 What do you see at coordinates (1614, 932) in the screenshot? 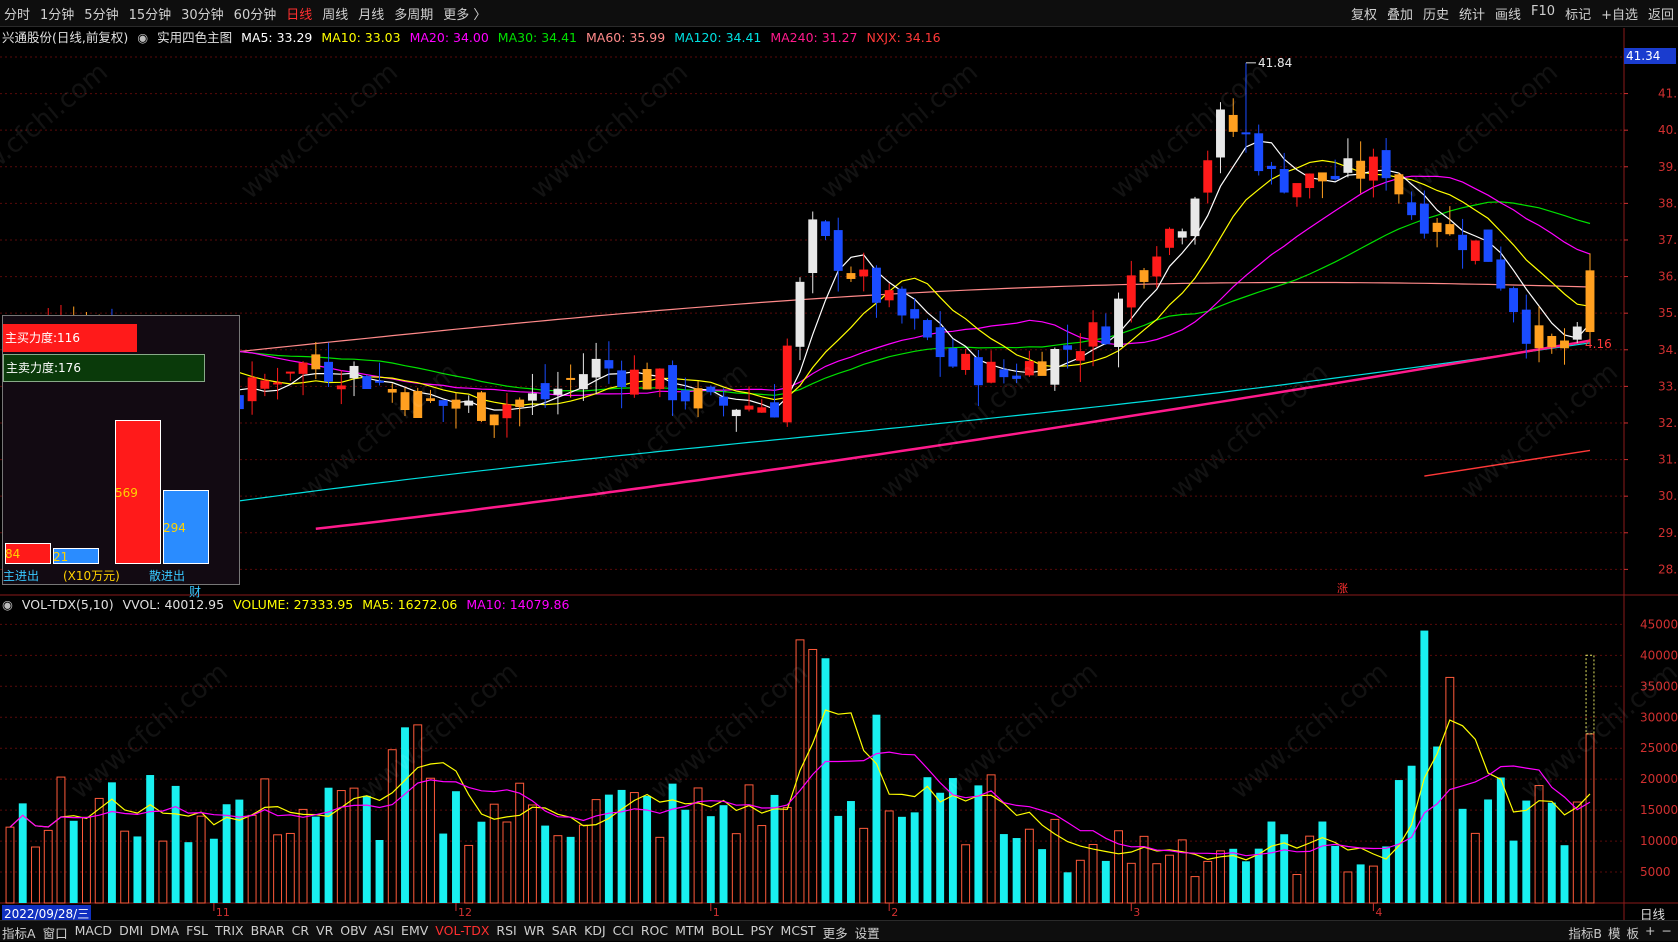
I see `indicator-right-1: 模` at bounding box center [1614, 932].